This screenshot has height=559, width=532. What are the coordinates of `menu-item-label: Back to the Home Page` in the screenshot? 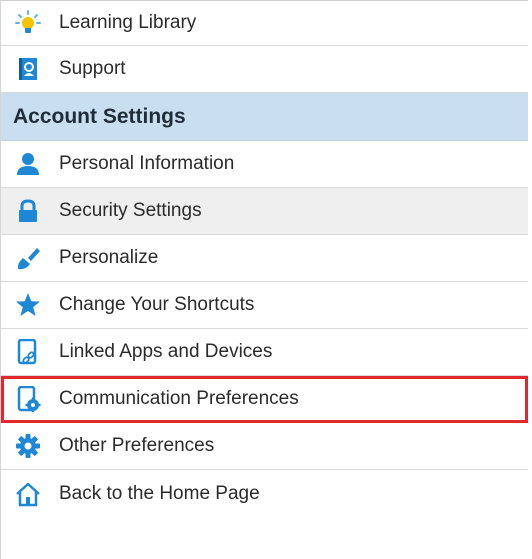 It's located at (159, 493).